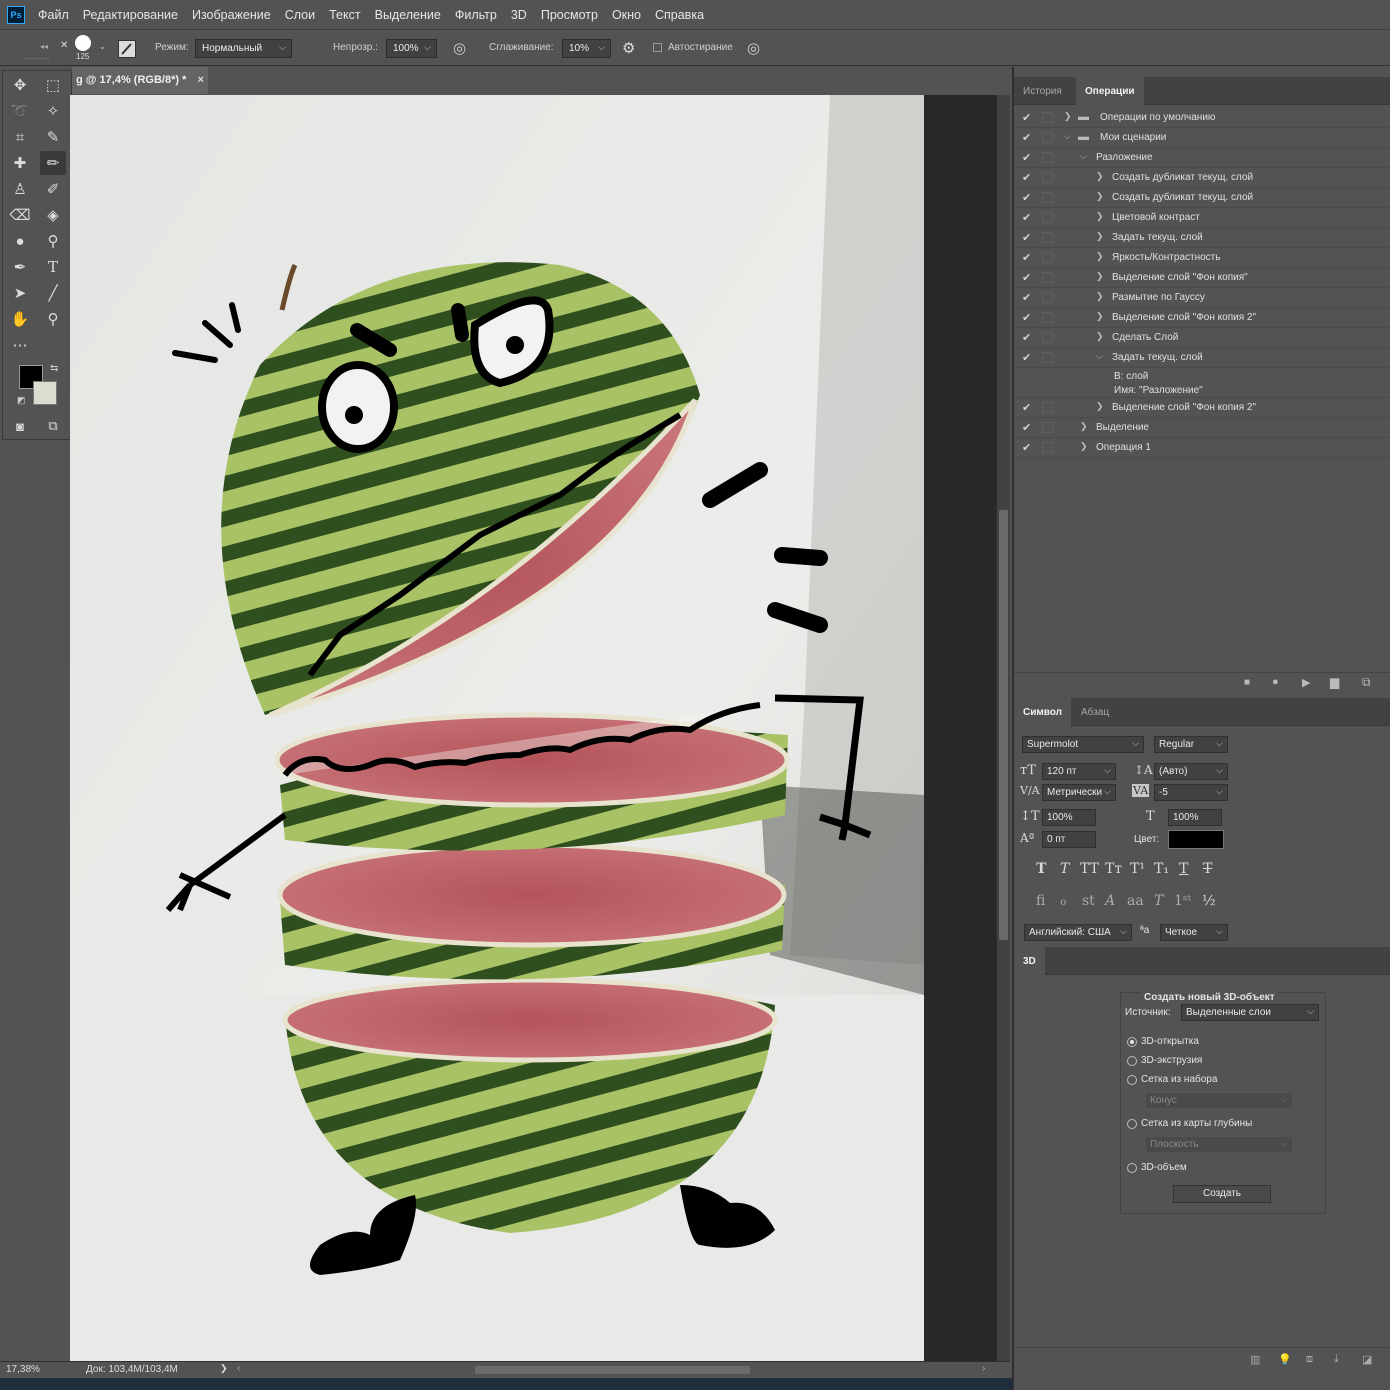 This screenshot has height=1390, width=1390. I want to click on underline-icon: T, so click(1183, 869).